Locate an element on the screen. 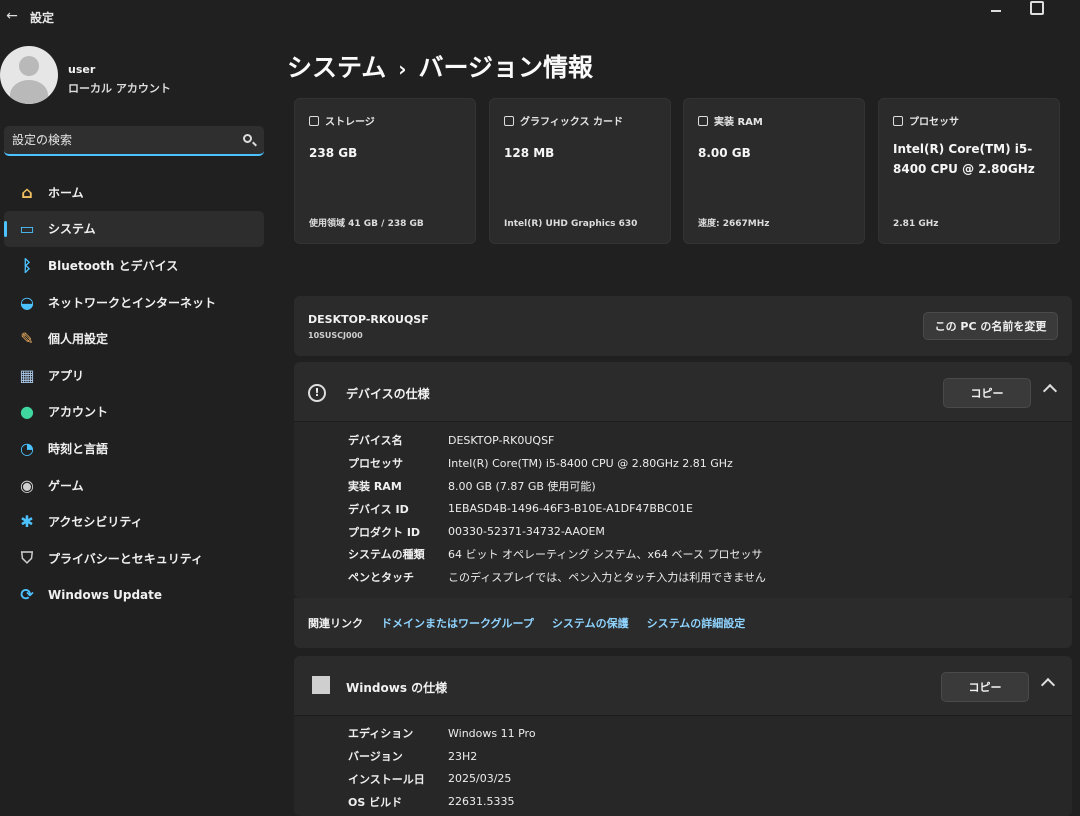 Image resolution: width=1080 pixels, height=816 pixels. spec-value: 8.00 GB (7.87 GB 使用可能) is located at coordinates (522, 486).